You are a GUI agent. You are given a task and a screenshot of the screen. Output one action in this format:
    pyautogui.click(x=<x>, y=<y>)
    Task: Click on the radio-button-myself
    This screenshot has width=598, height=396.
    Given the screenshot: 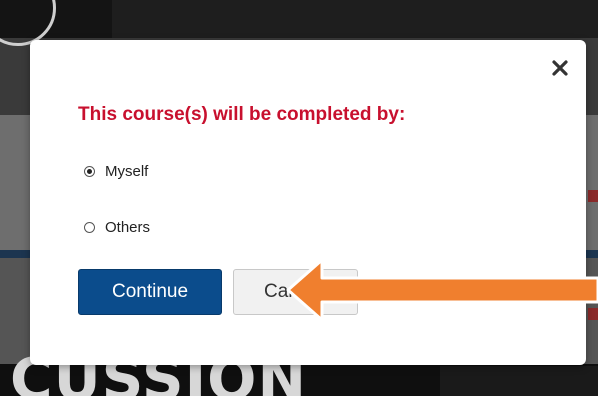 What is the action you would take?
    pyautogui.click(x=89, y=171)
    